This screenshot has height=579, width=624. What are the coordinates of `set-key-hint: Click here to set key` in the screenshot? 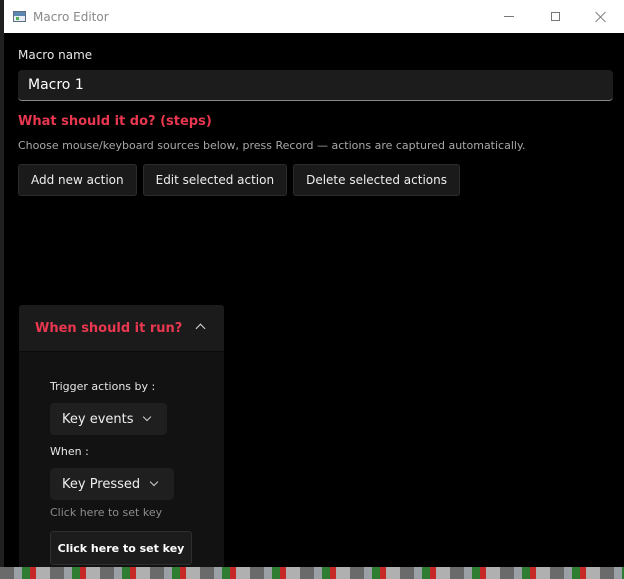 It's located at (106, 512).